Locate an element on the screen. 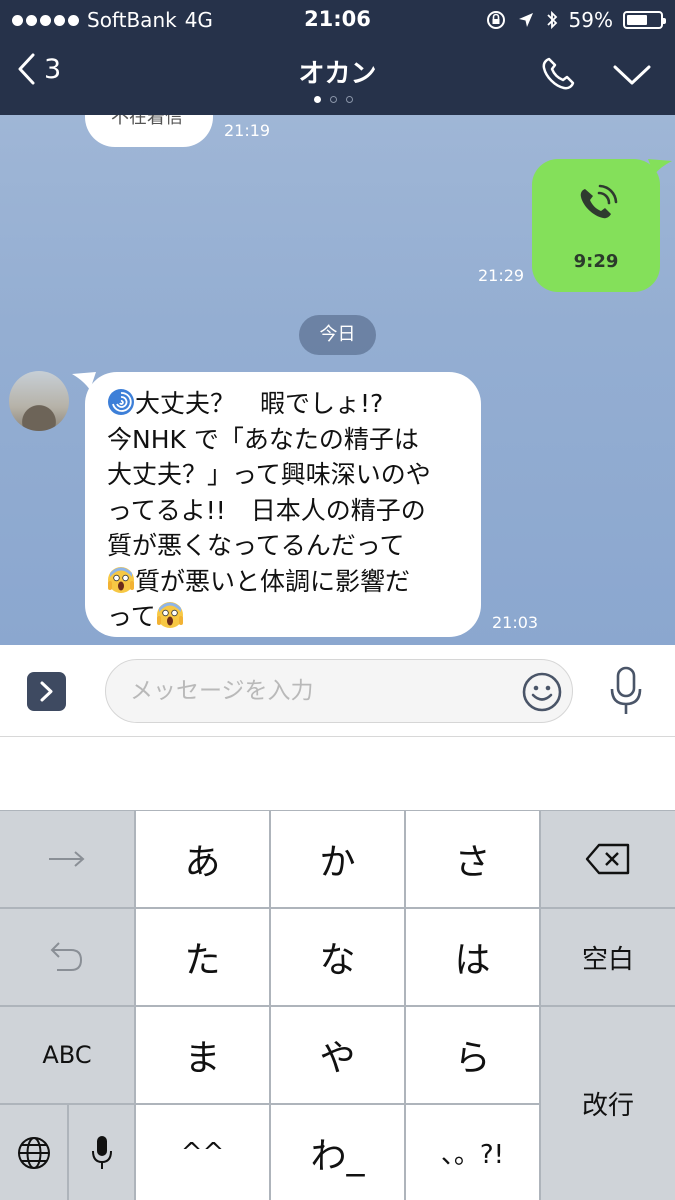 Image resolution: width=675 pixels, height=1200 pixels. undo-arrow-icon is located at coordinates (66, 956).